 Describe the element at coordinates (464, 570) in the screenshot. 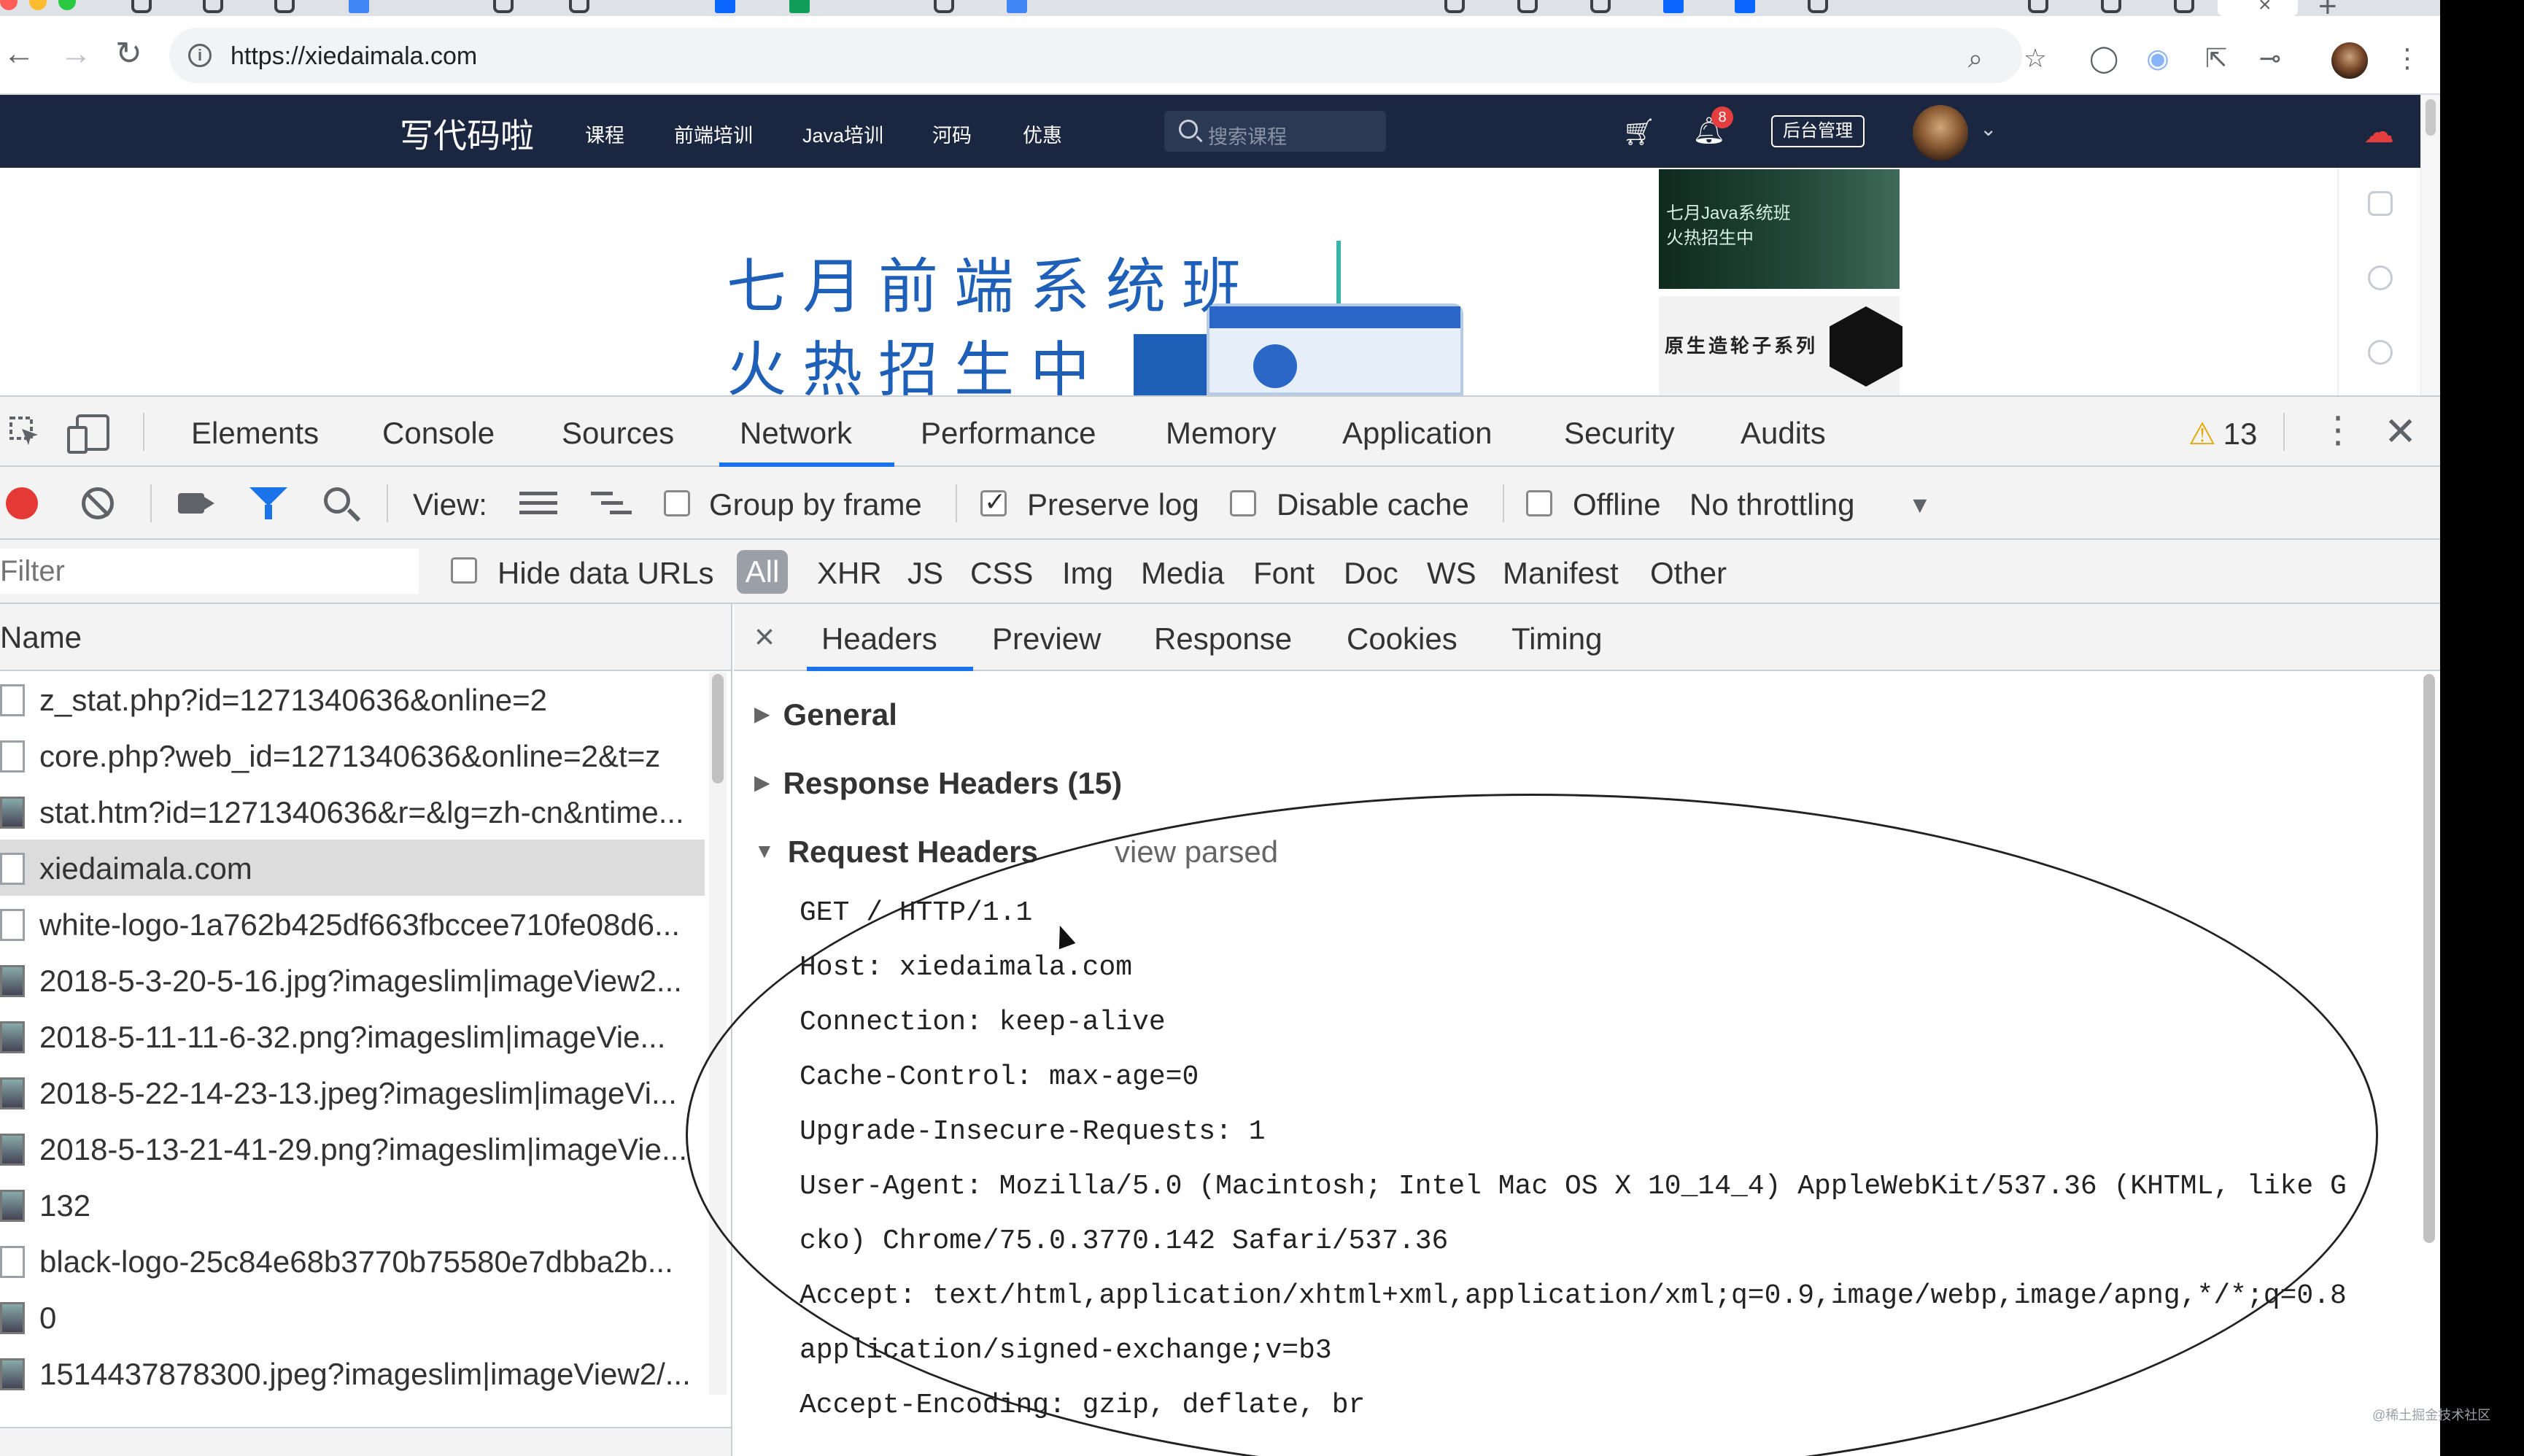

I see `hide-data-urls-checkbox` at that location.